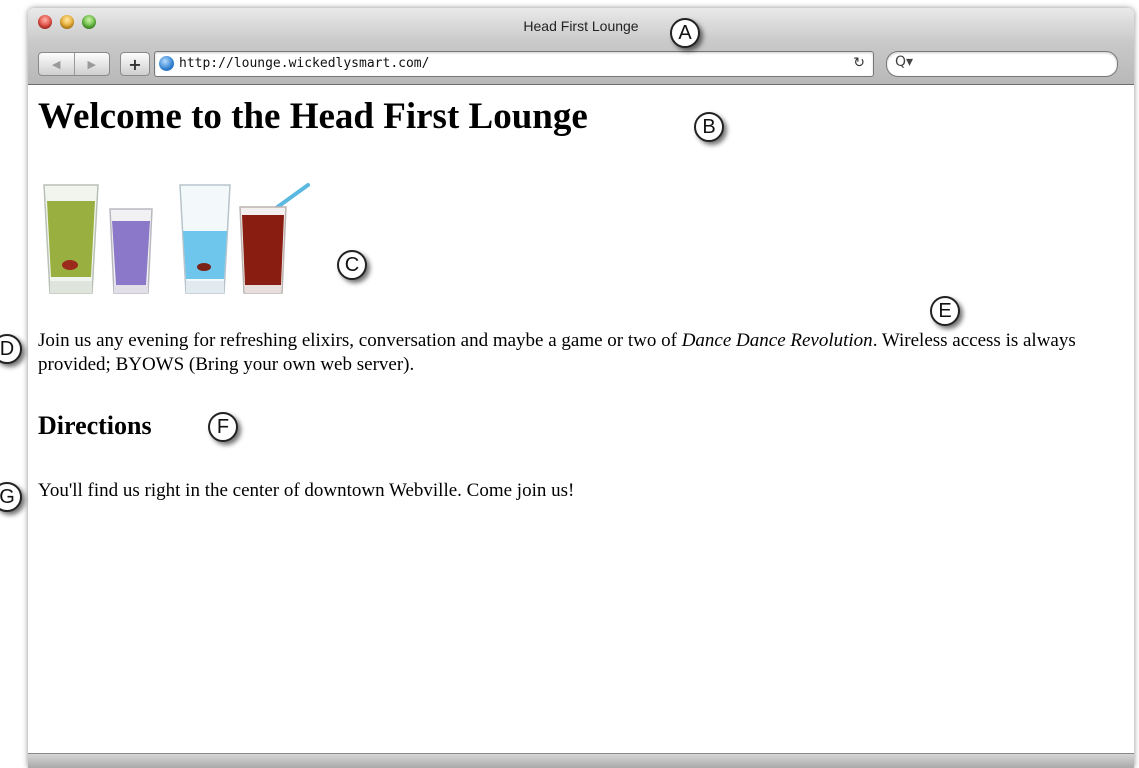 This screenshot has width=1139, height=768. I want to click on window-title: Head First Lounge, so click(581, 26).